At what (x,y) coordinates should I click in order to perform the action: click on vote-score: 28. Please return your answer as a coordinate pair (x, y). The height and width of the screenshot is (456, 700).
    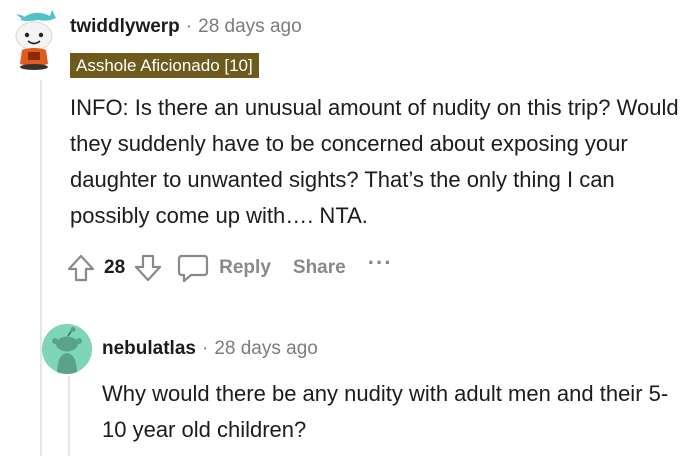
    Looking at the image, I should click on (115, 267).